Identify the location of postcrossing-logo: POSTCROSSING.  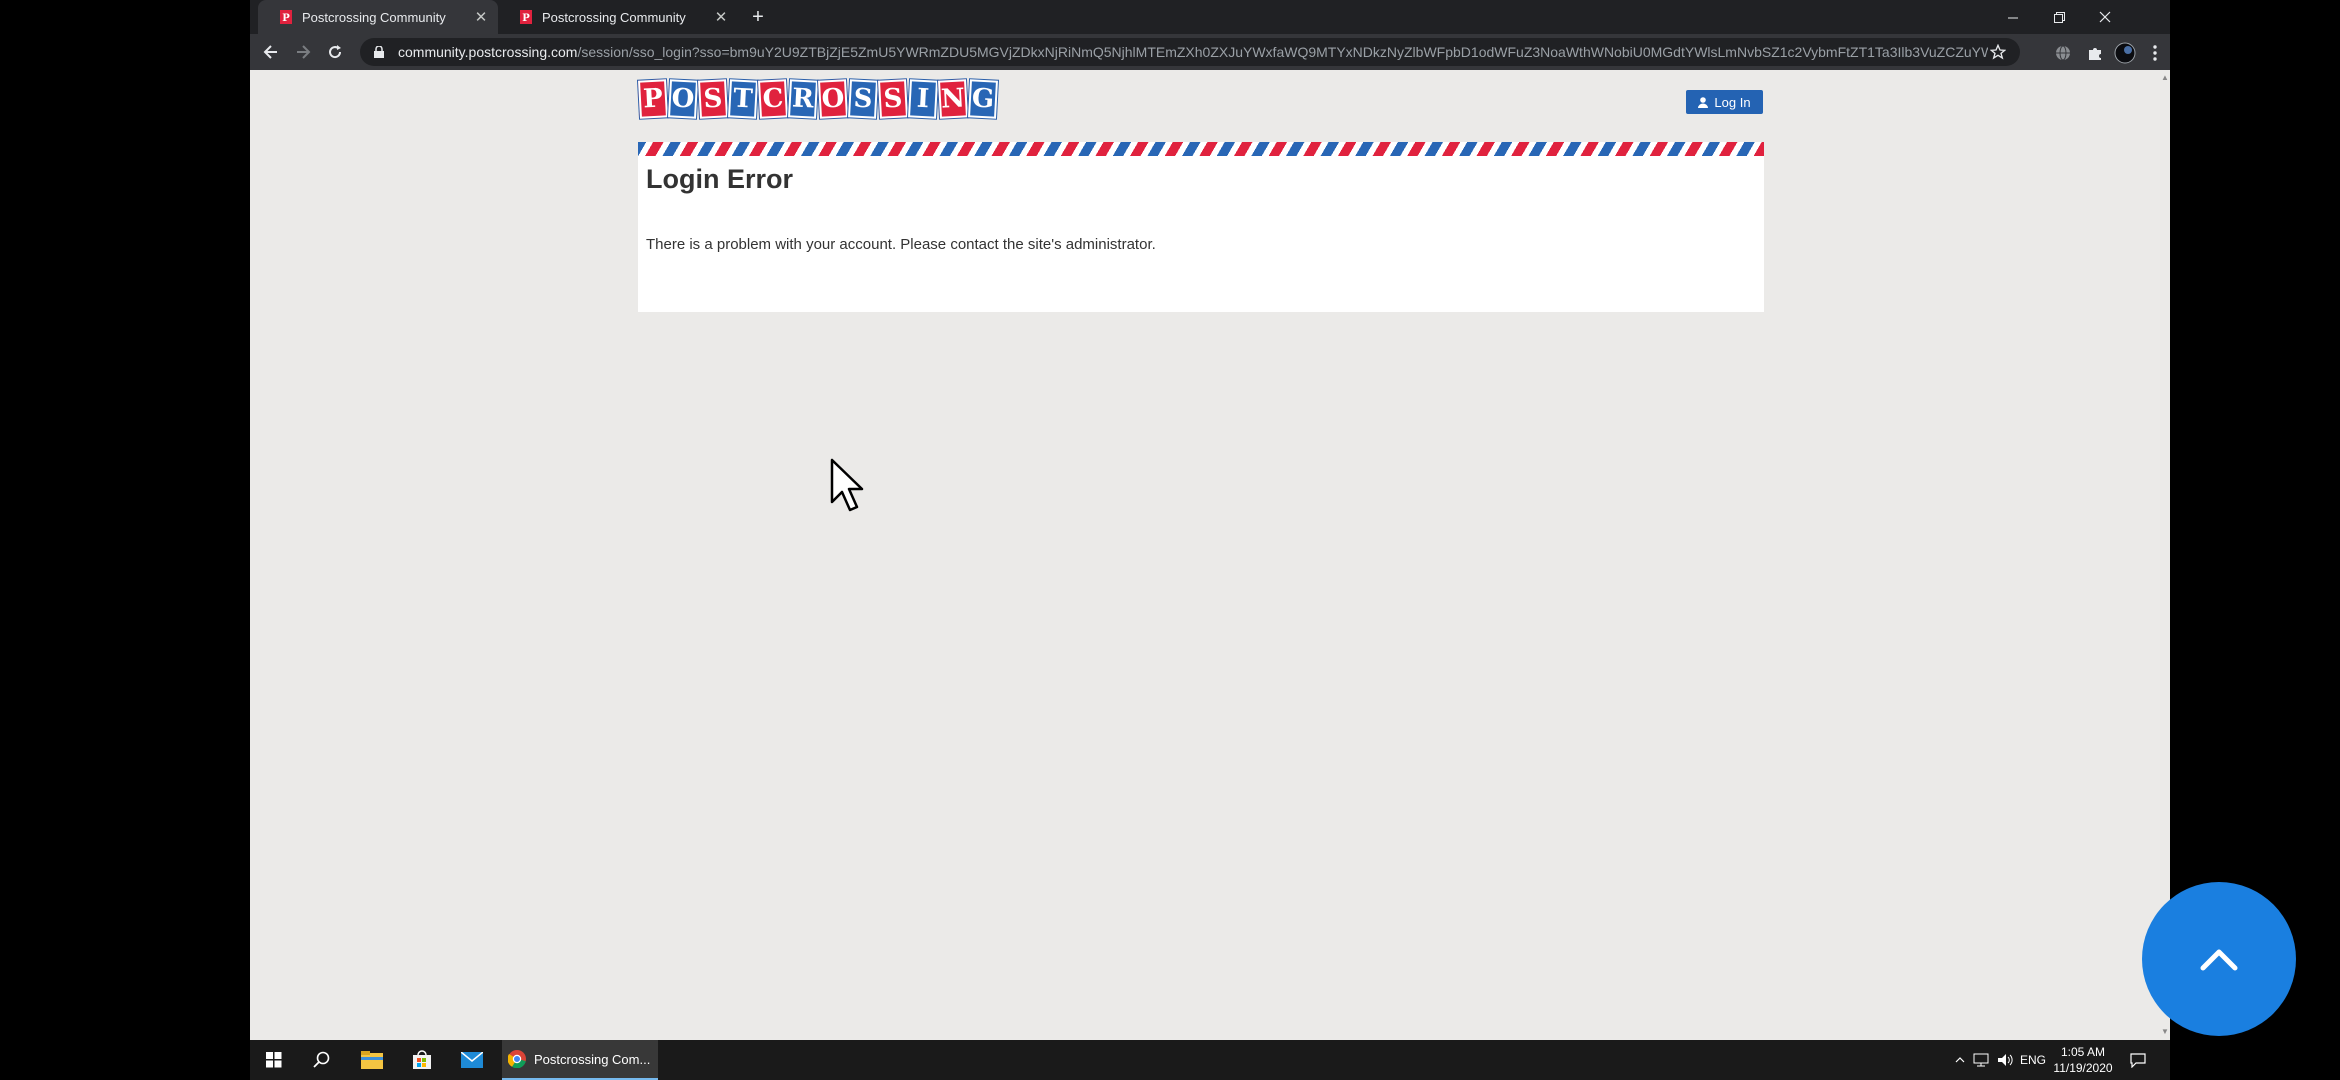
(818, 99).